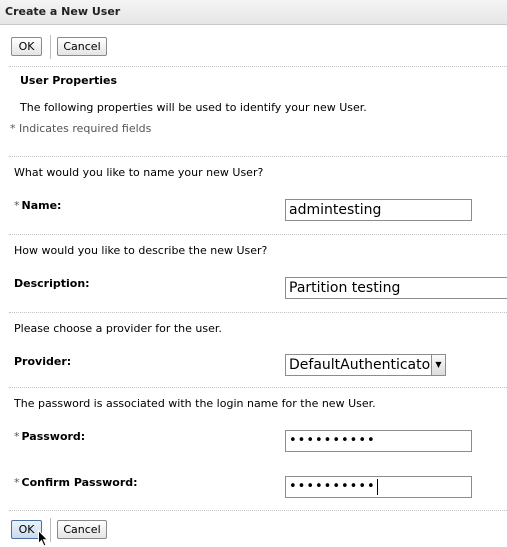 Image resolution: width=507 pixels, height=547 pixels. Describe the element at coordinates (81, 128) in the screenshot. I see `required-fields-note: * Indicates required fields` at that location.